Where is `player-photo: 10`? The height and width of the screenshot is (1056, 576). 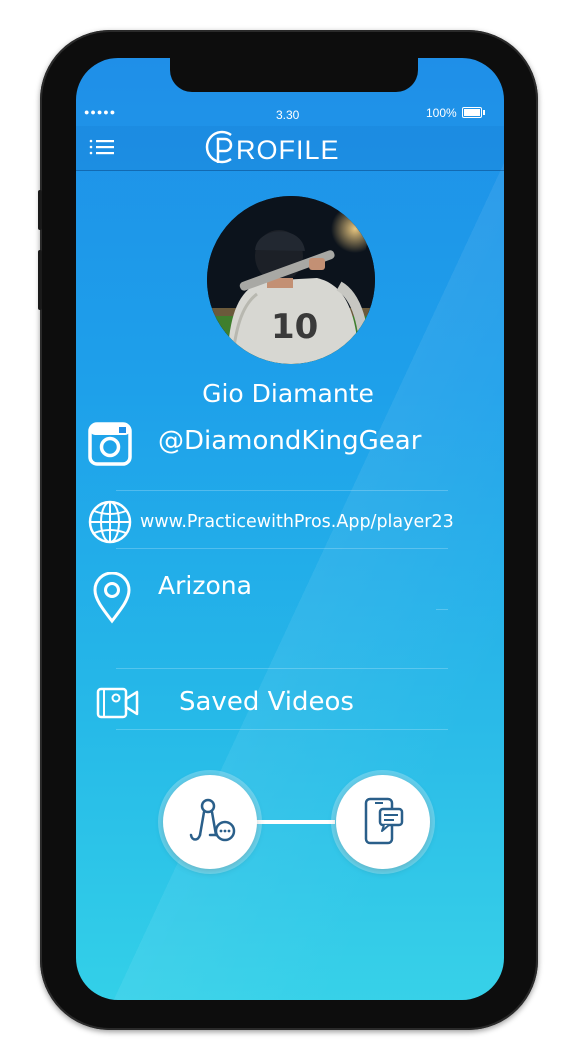
player-photo: 10 is located at coordinates (291, 280).